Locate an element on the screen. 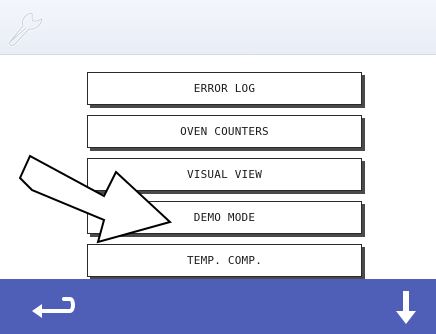 This screenshot has width=436, height=334. demo-mode-button: DEMO MODE is located at coordinates (224, 217).